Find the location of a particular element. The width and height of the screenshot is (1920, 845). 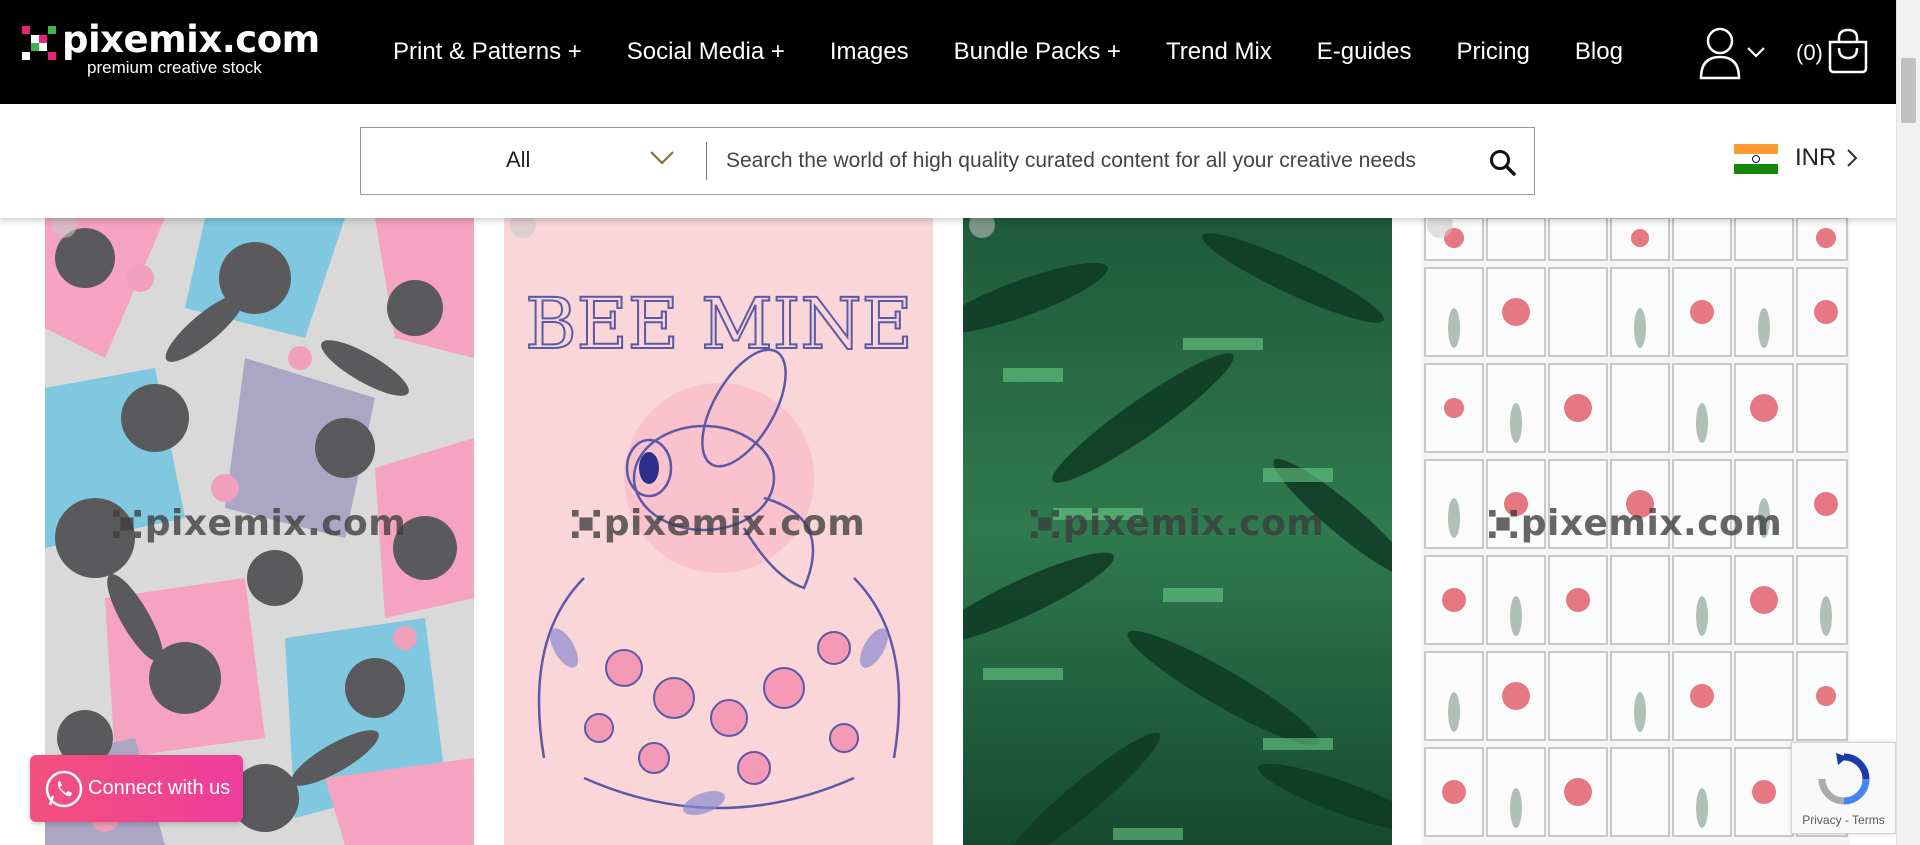

logo-wordmark: pixemix.com is located at coordinates (191, 39).